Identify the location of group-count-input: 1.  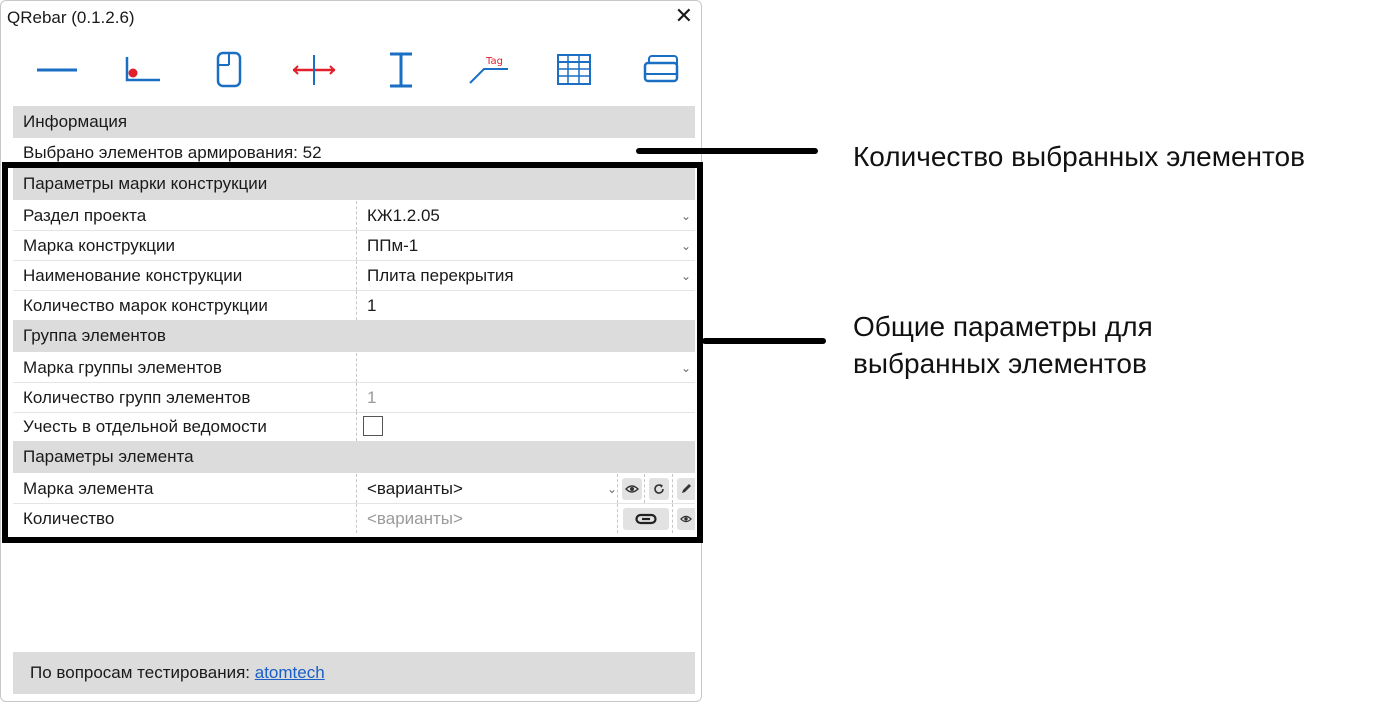
(525, 397).